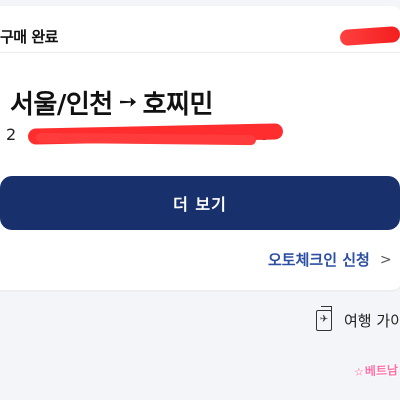  I want to click on redacted-header-info, so click(369, 36).